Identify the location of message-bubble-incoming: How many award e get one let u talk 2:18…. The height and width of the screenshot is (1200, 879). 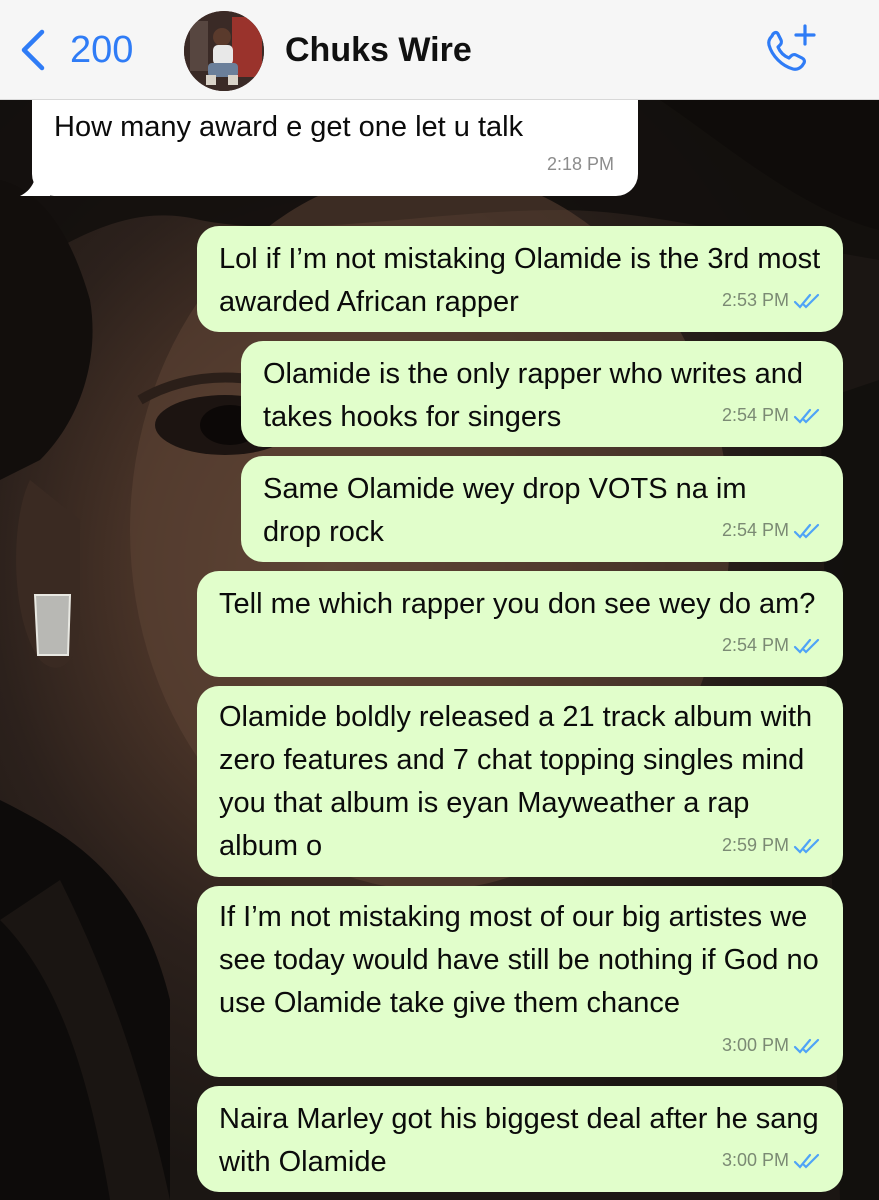
(329, 147).